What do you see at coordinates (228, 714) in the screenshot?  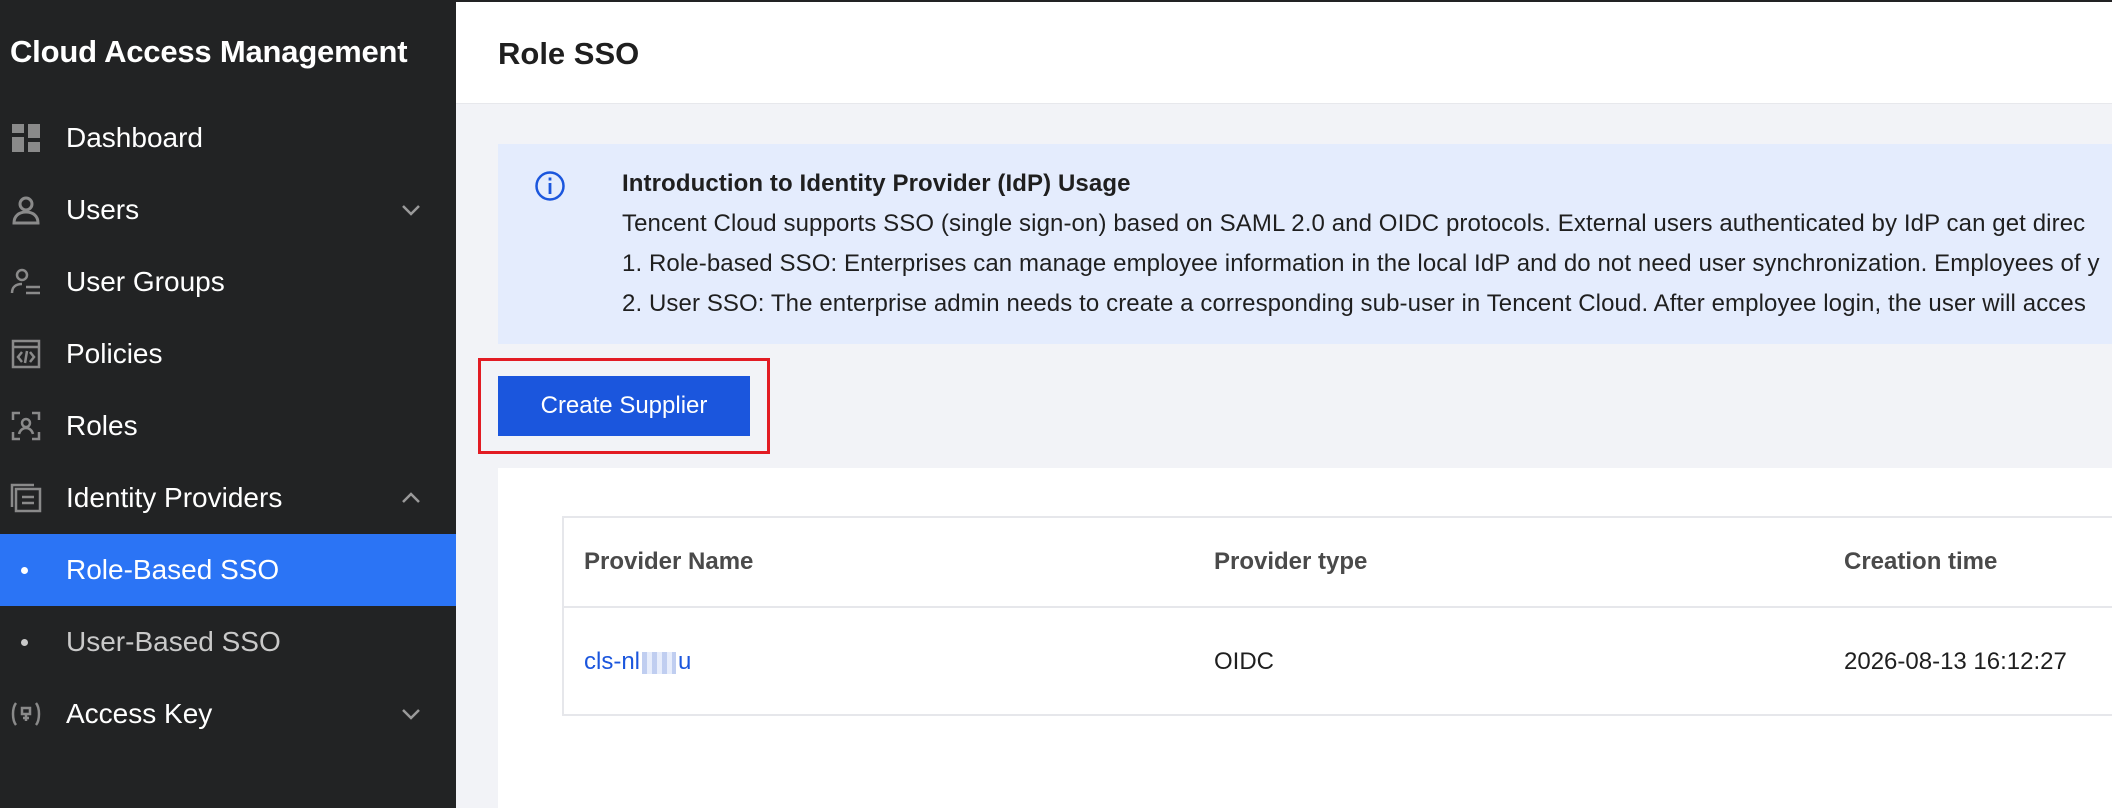 I see `sidebar-item-access-key: Access Key` at bounding box center [228, 714].